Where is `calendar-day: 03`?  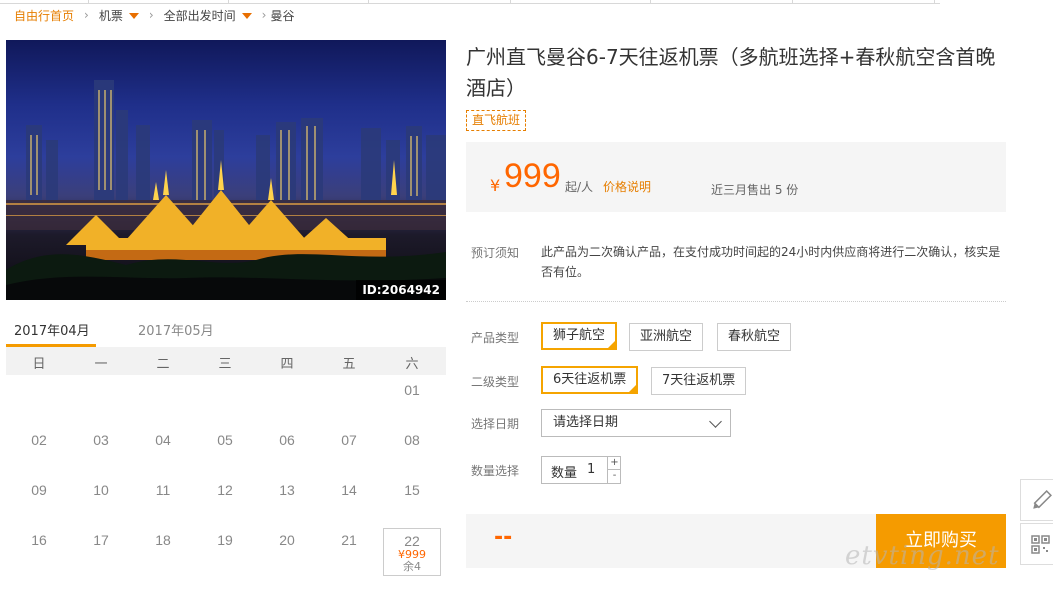 calendar-day: 03 is located at coordinates (101, 440).